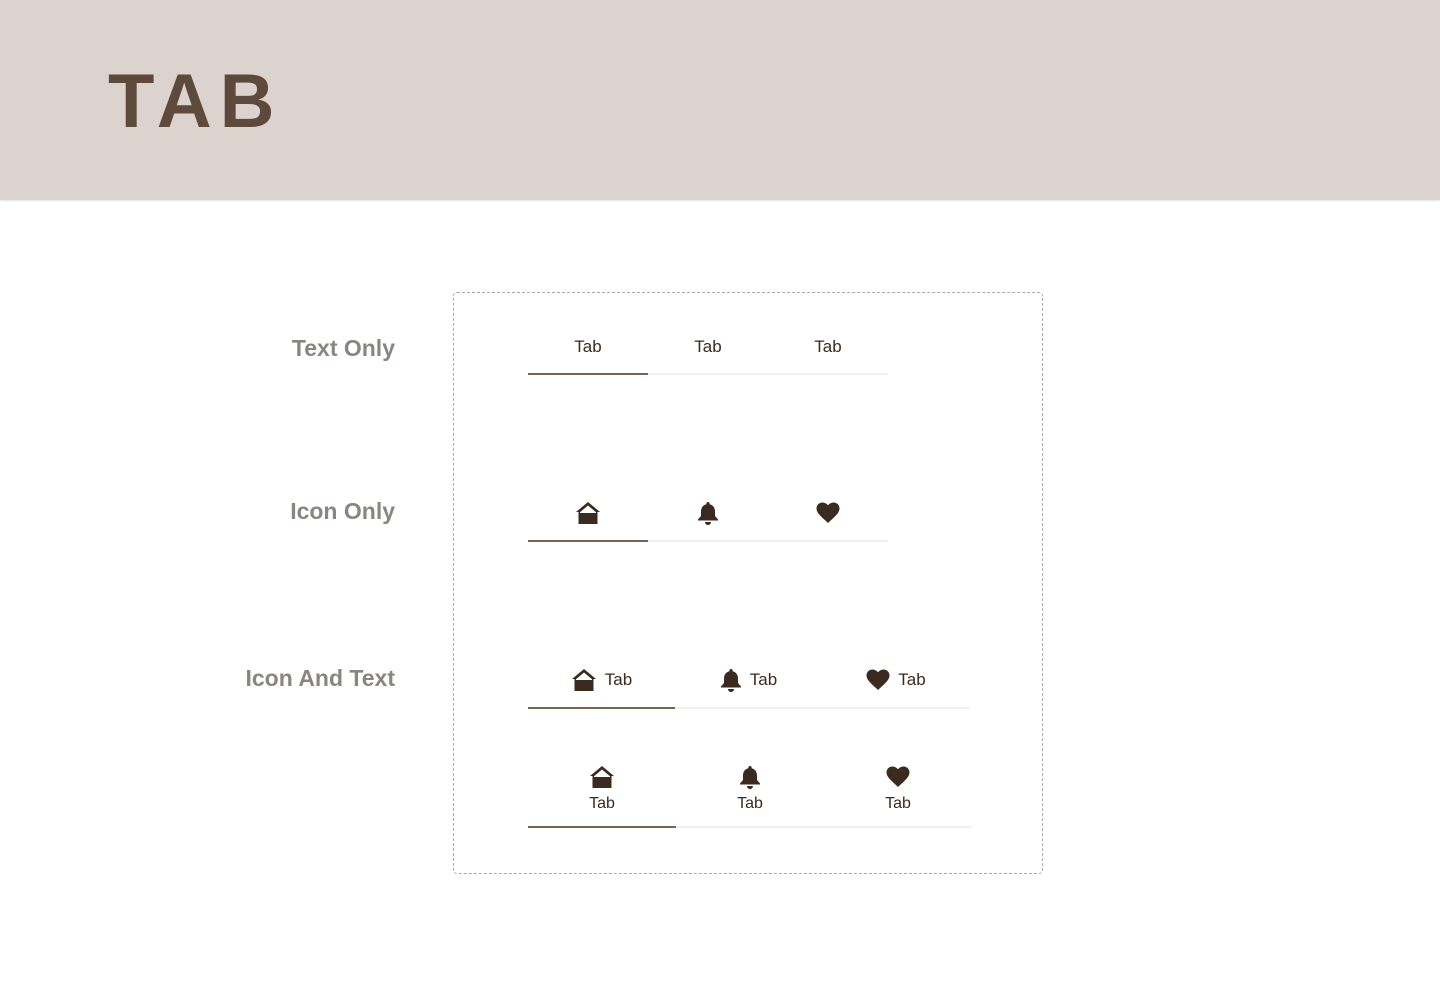 Image resolution: width=1440 pixels, height=1005 pixels. Describe the element at coordinates (320, 678) in the screenshot. I see `row-label-icon-and-text: Icon And Text` at that location.